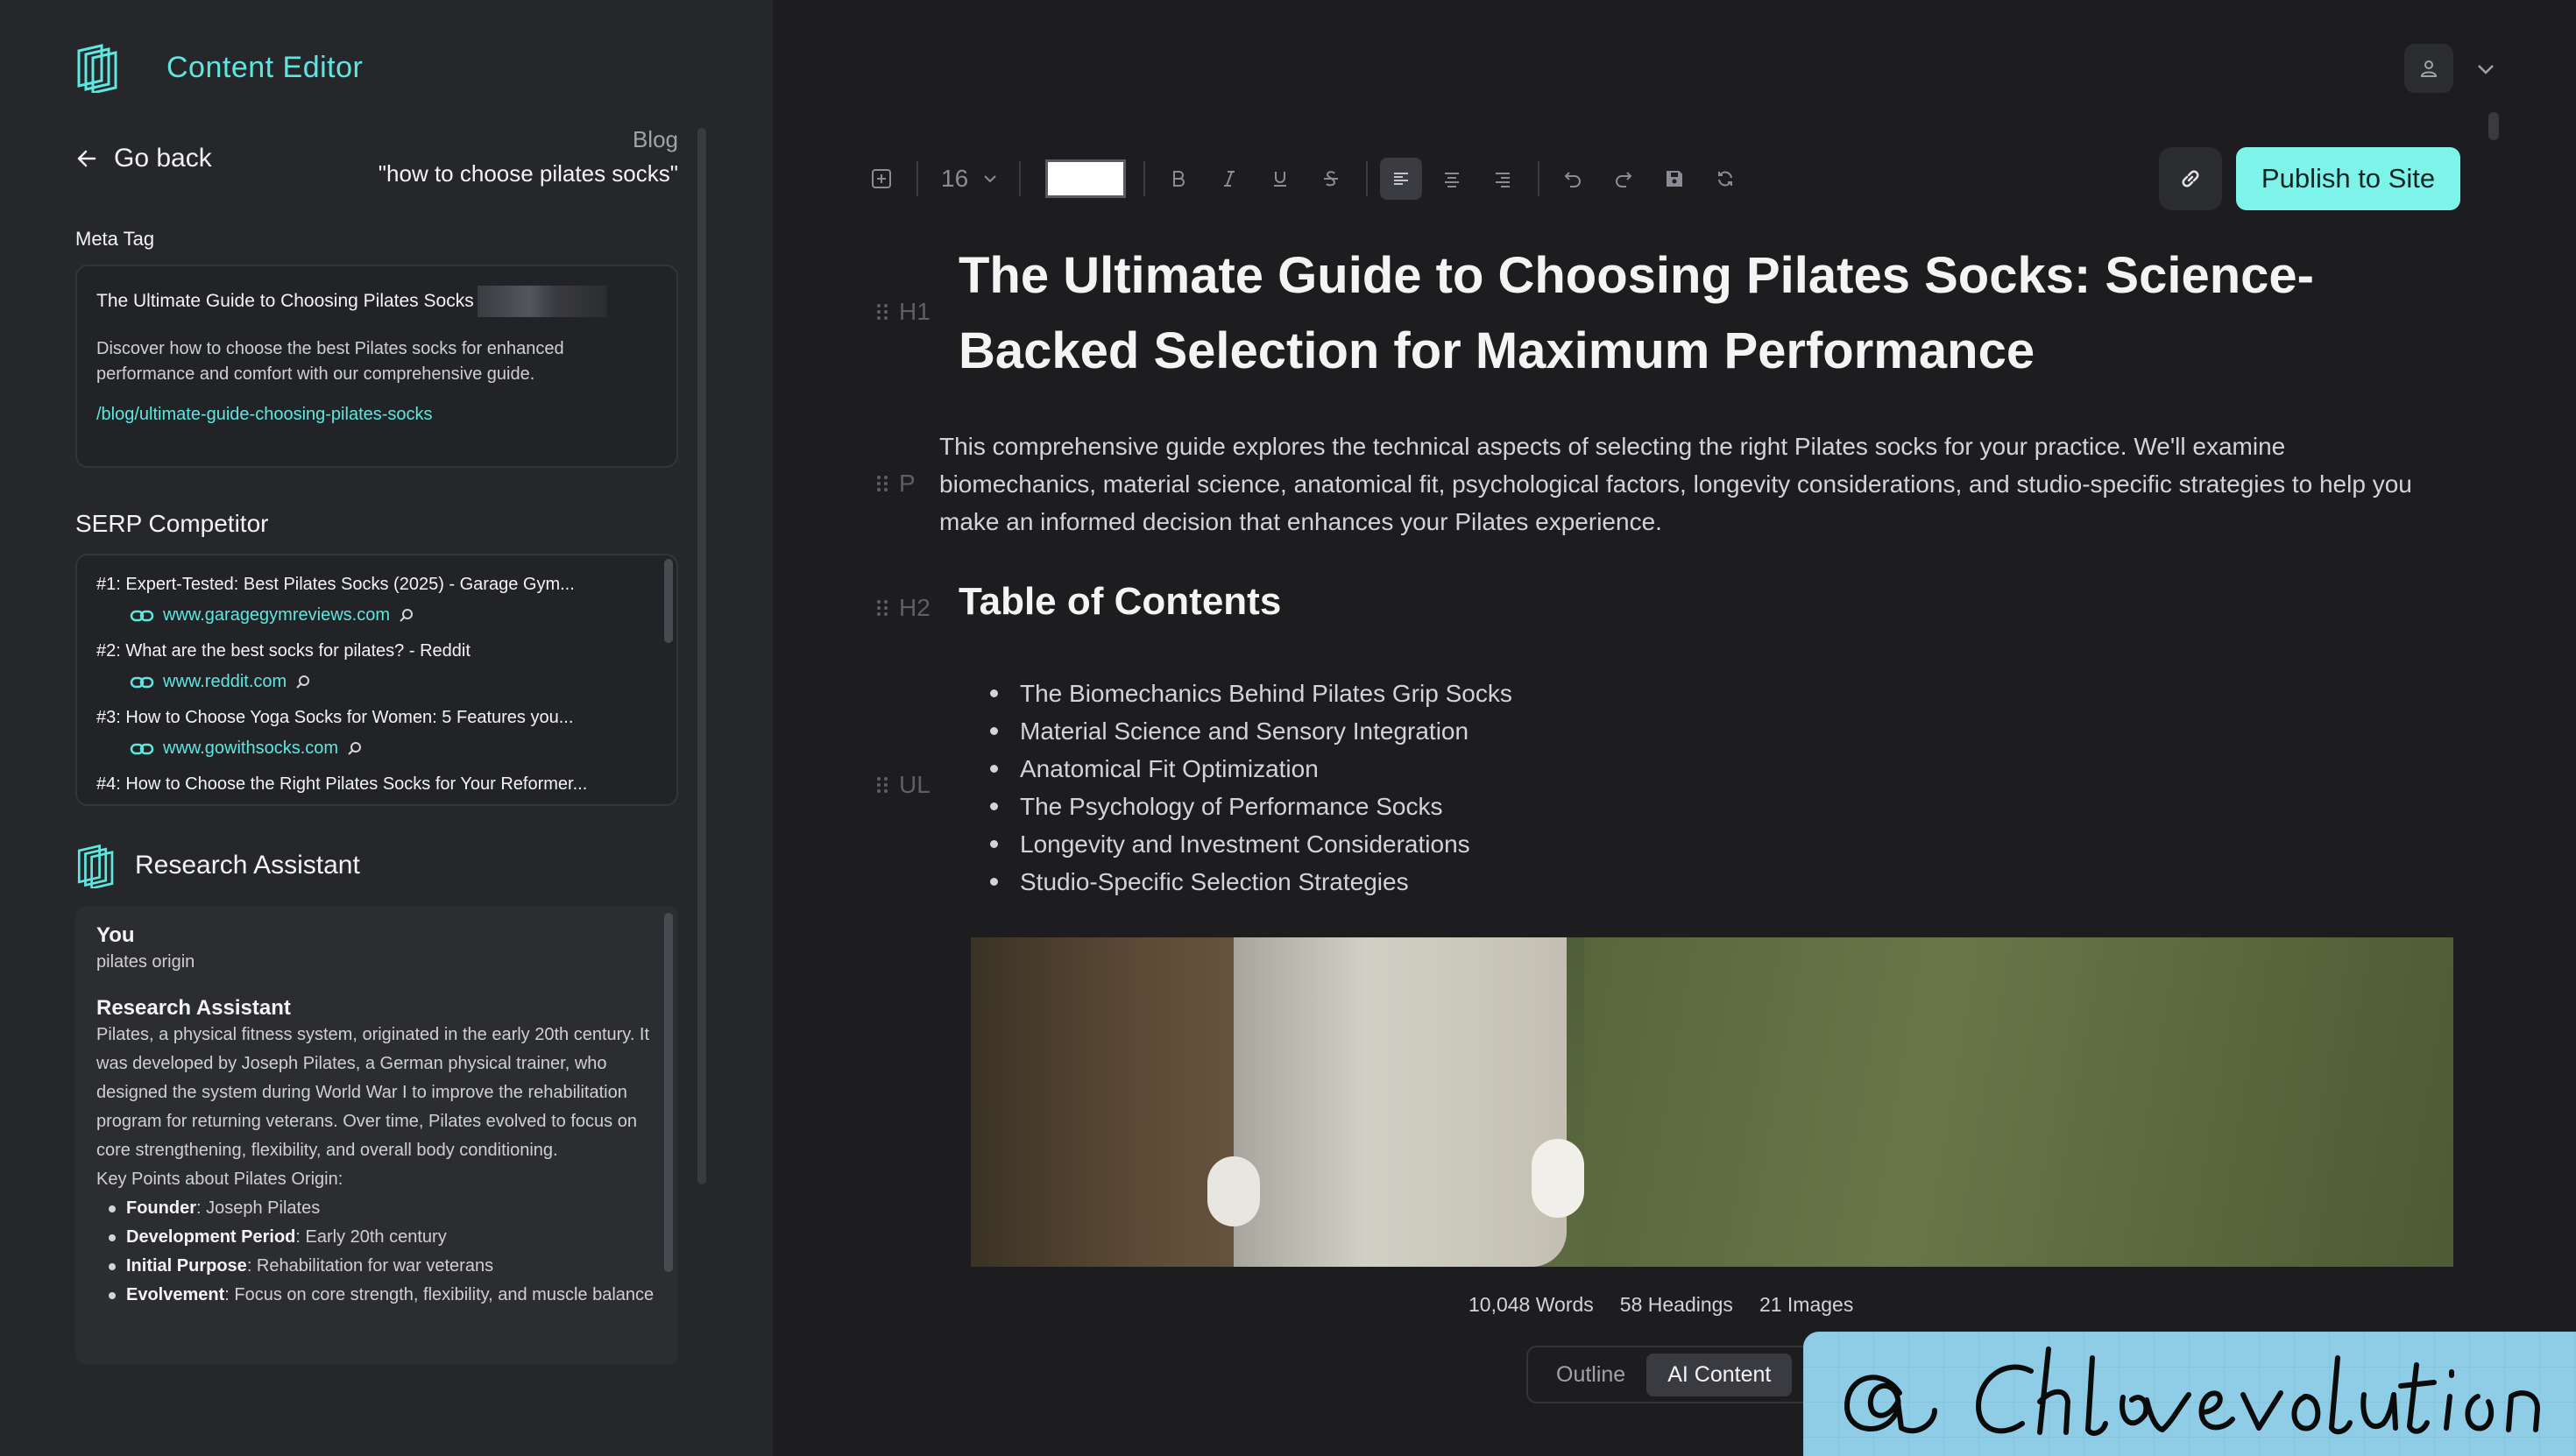  Describe the element at coordinates (1624, 179) in the screenshot. I see `redo-button` at that location.